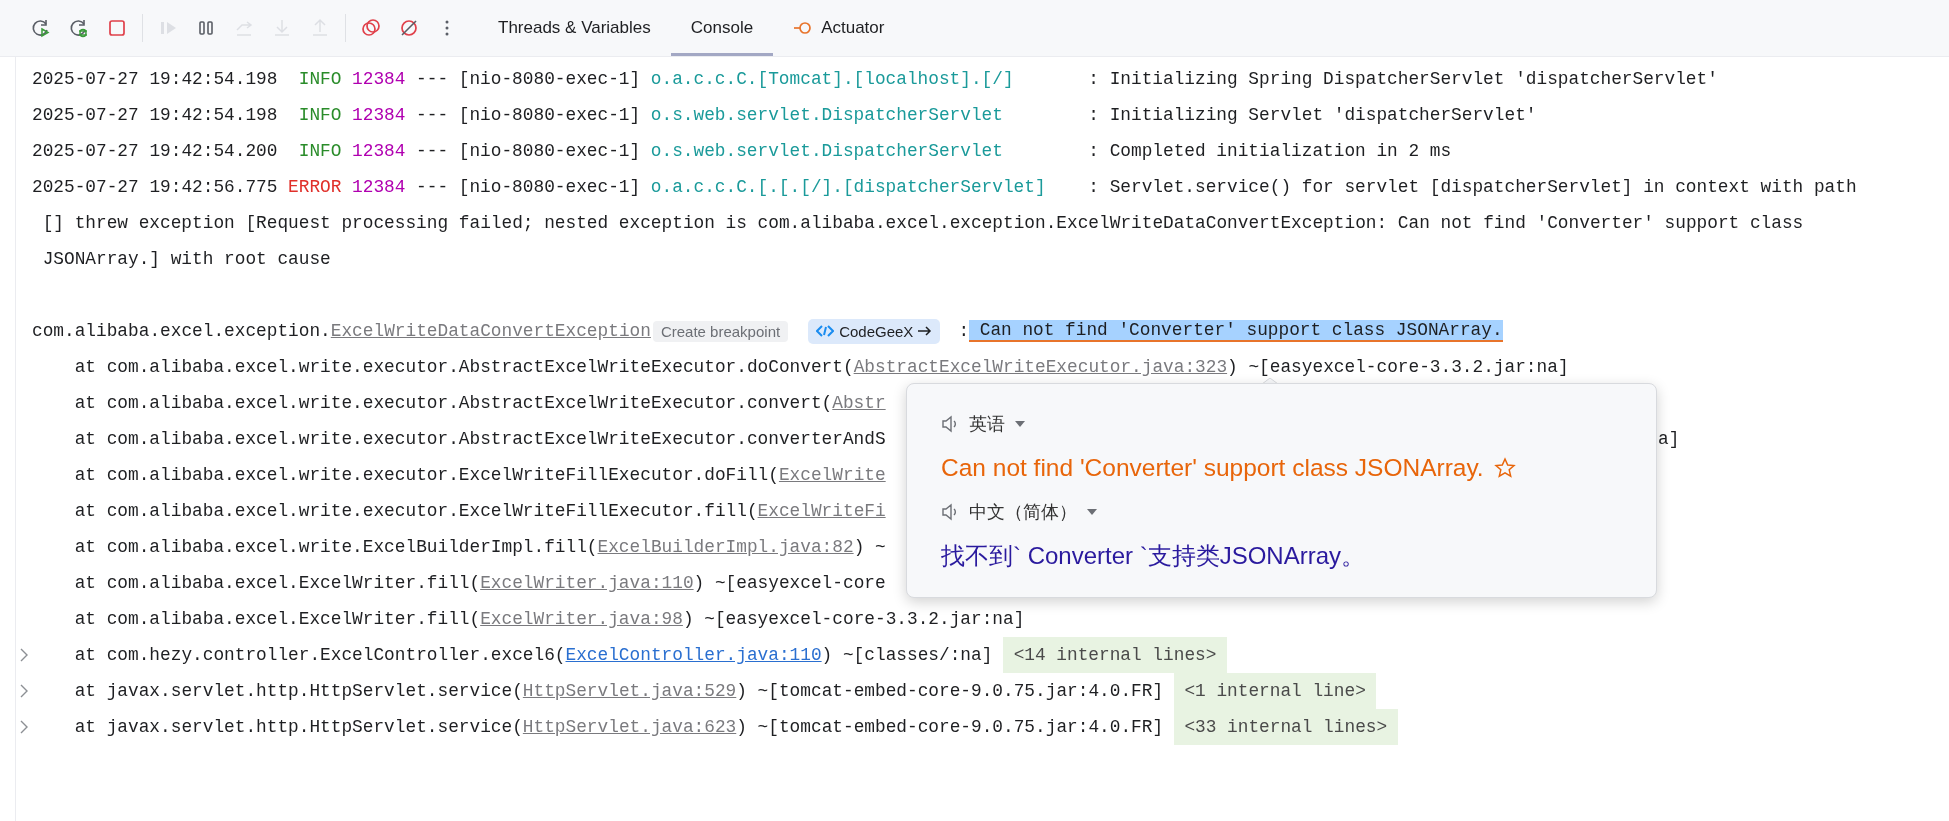 This screenshot has height=821, width=1949. What do you see at coordinates (629, 691) in the screenshot?
I see `source-link: HttpServlet.java:529` at bounding box center [629, 691].